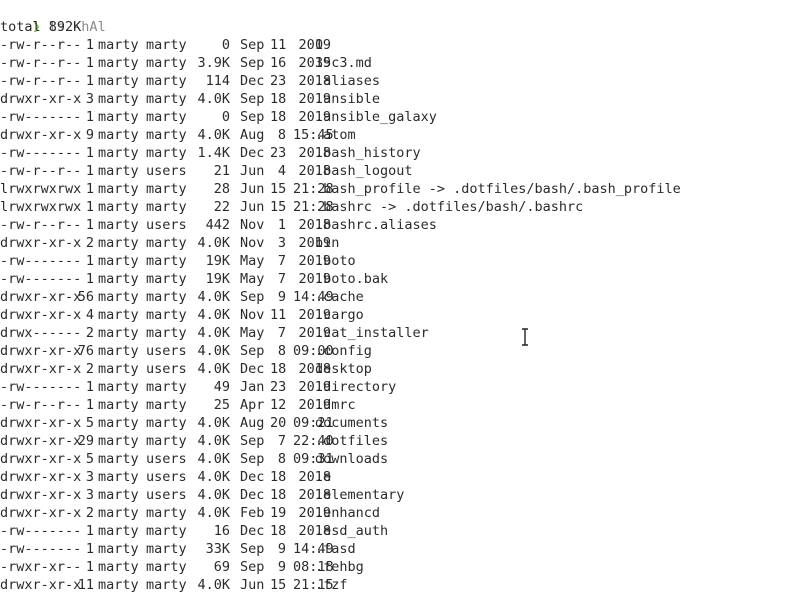  I want to click on day: 15, so click(278, 189).